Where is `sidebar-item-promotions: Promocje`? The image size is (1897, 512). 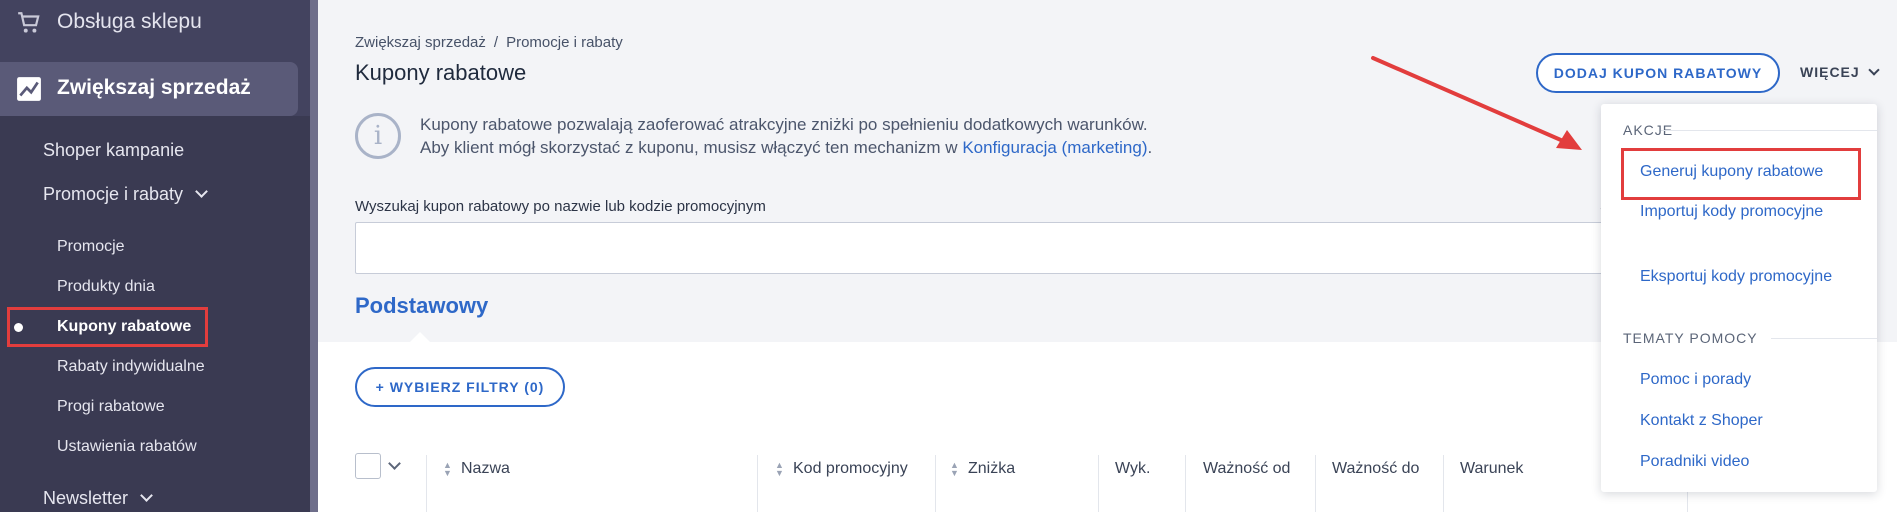 sidebar-item-promotions: Promocje is located at coordinates (91, 247).